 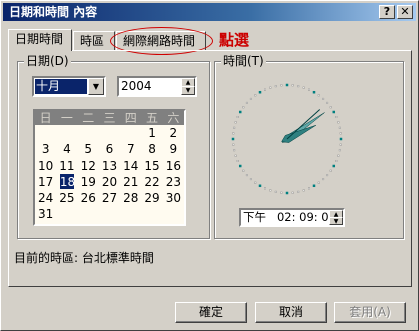 What do you see at coordinates (130, 149) in the screenshot?
I see `calendar-day: 7` at bounding box center [130, 149].